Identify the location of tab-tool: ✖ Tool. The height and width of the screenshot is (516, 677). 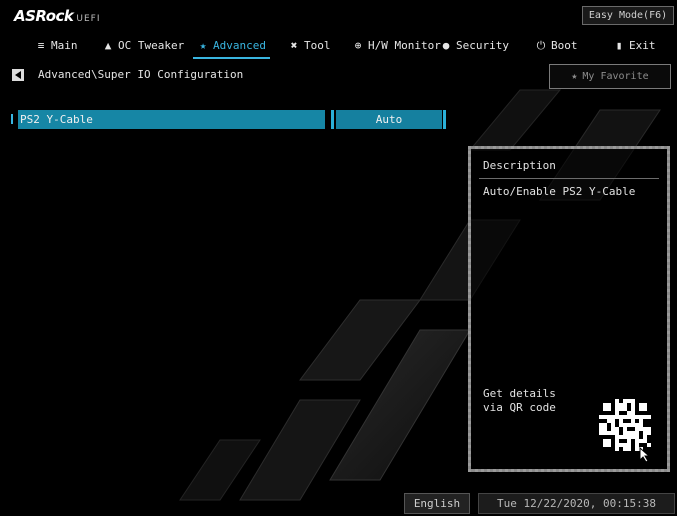
(309, 46).